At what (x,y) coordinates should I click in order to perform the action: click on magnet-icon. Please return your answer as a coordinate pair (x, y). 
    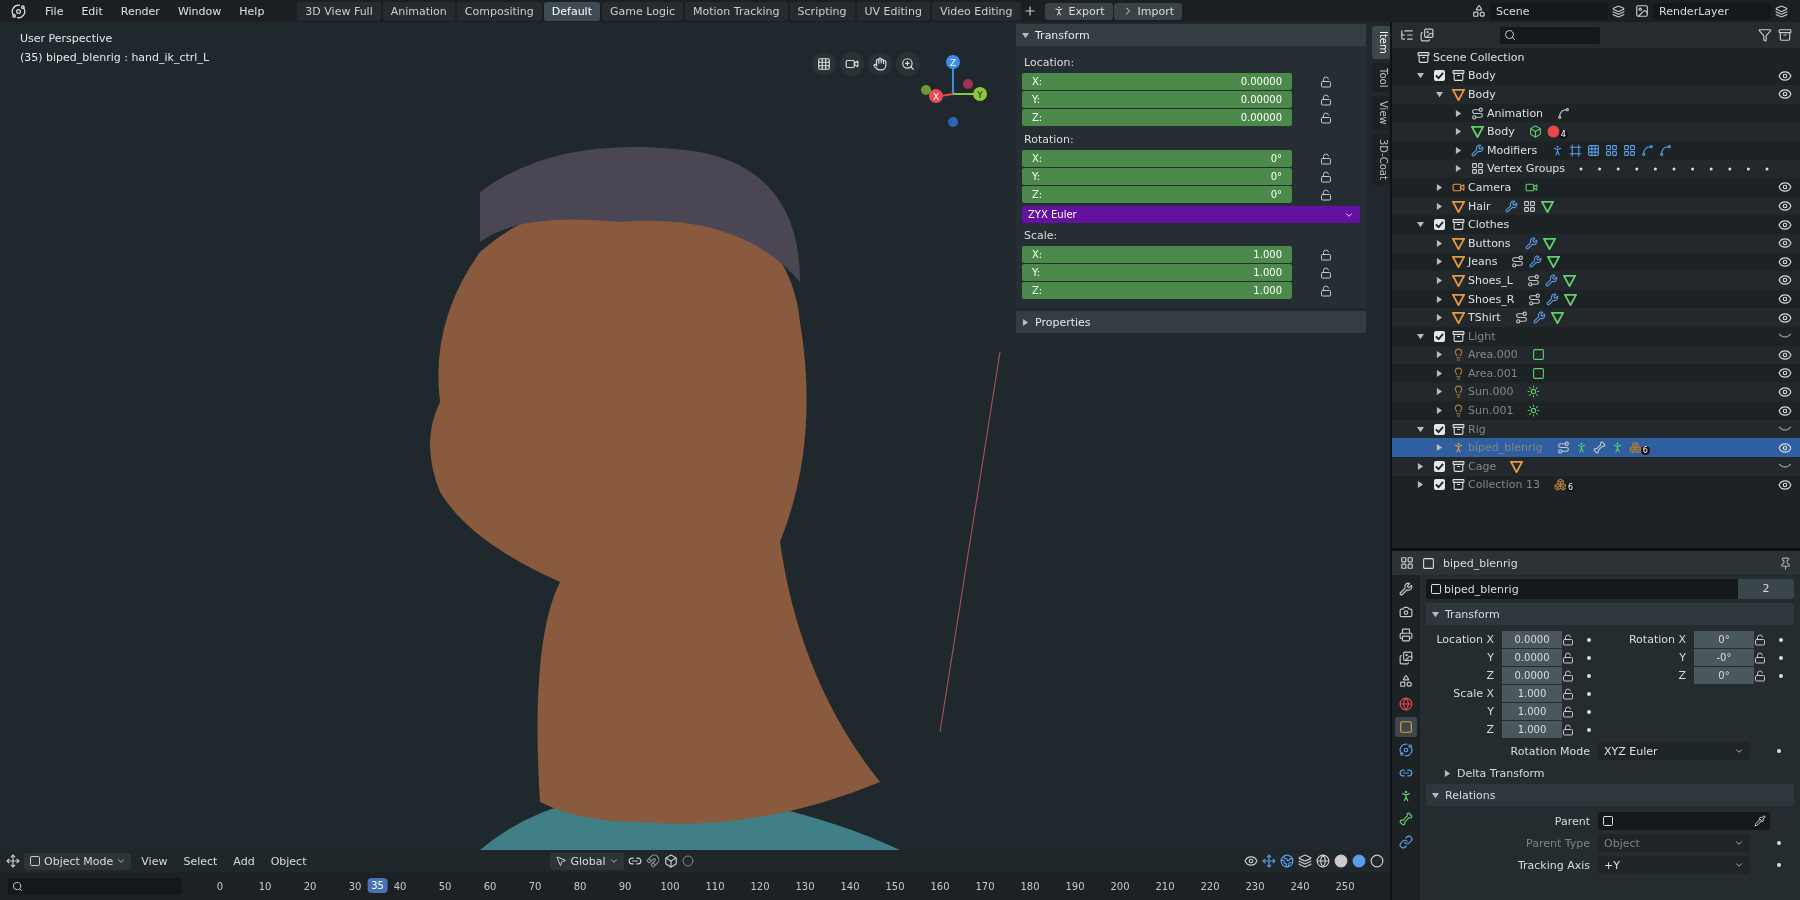
    Looking at the image, I should click on (652, 861).